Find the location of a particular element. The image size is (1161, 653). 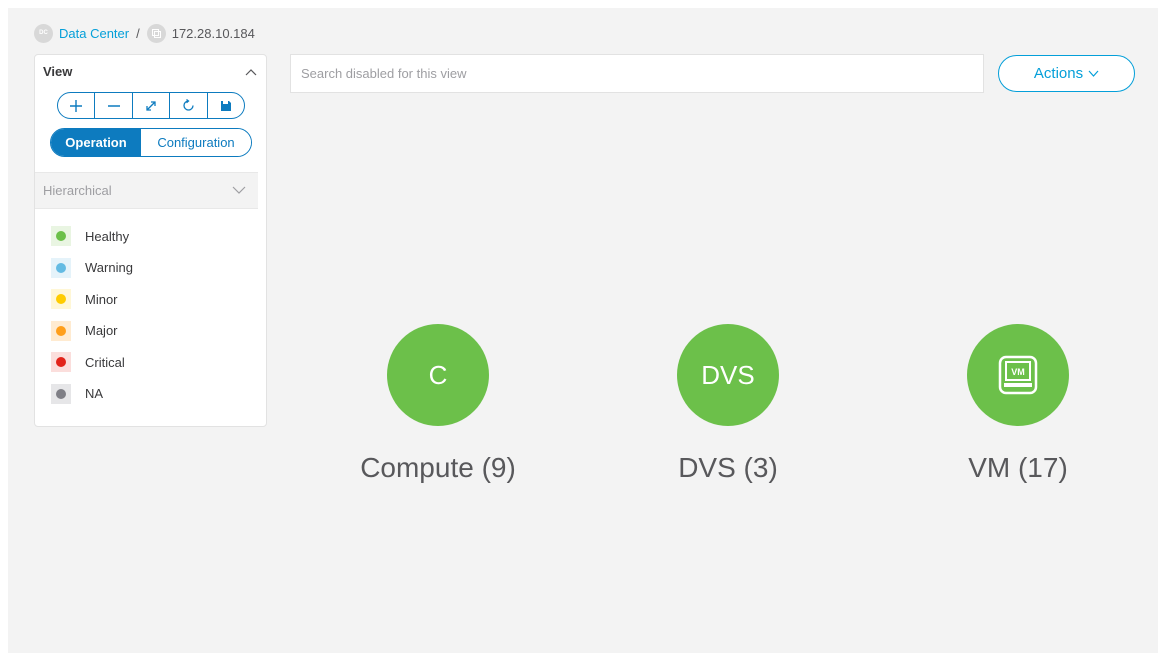

fit-to-screen-button is located at coordinates (152, 105).